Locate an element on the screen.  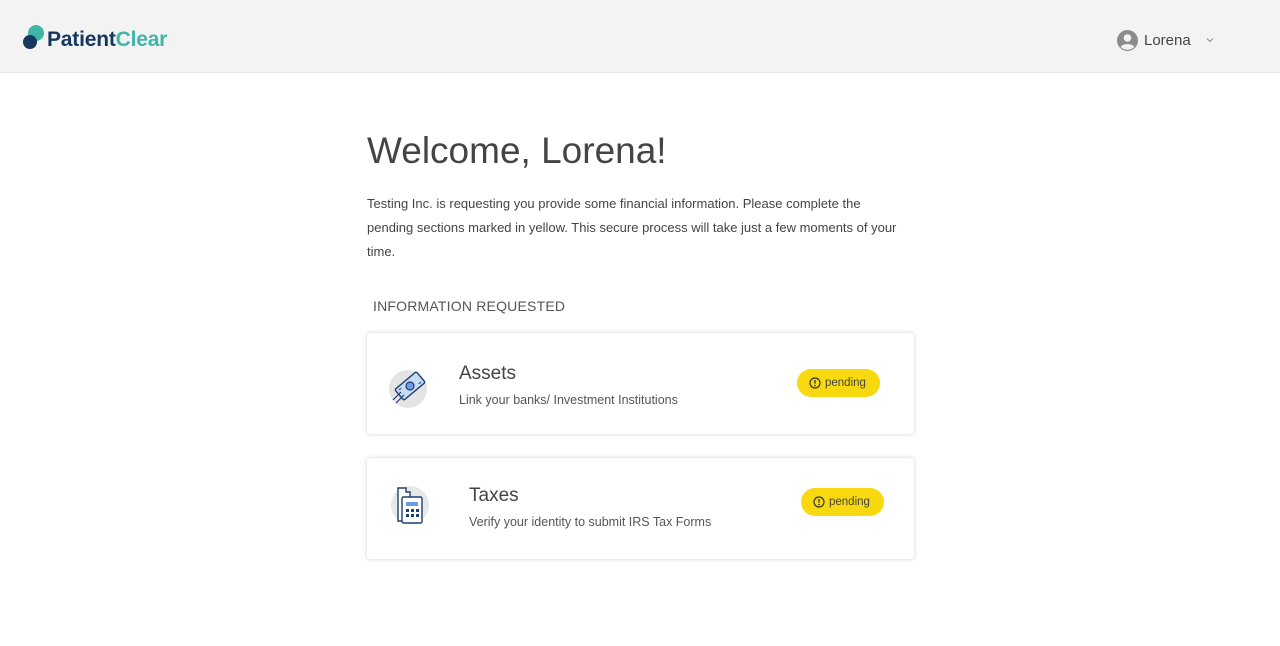
taxes-status-badge: pending is located at coordinates (842, 502).